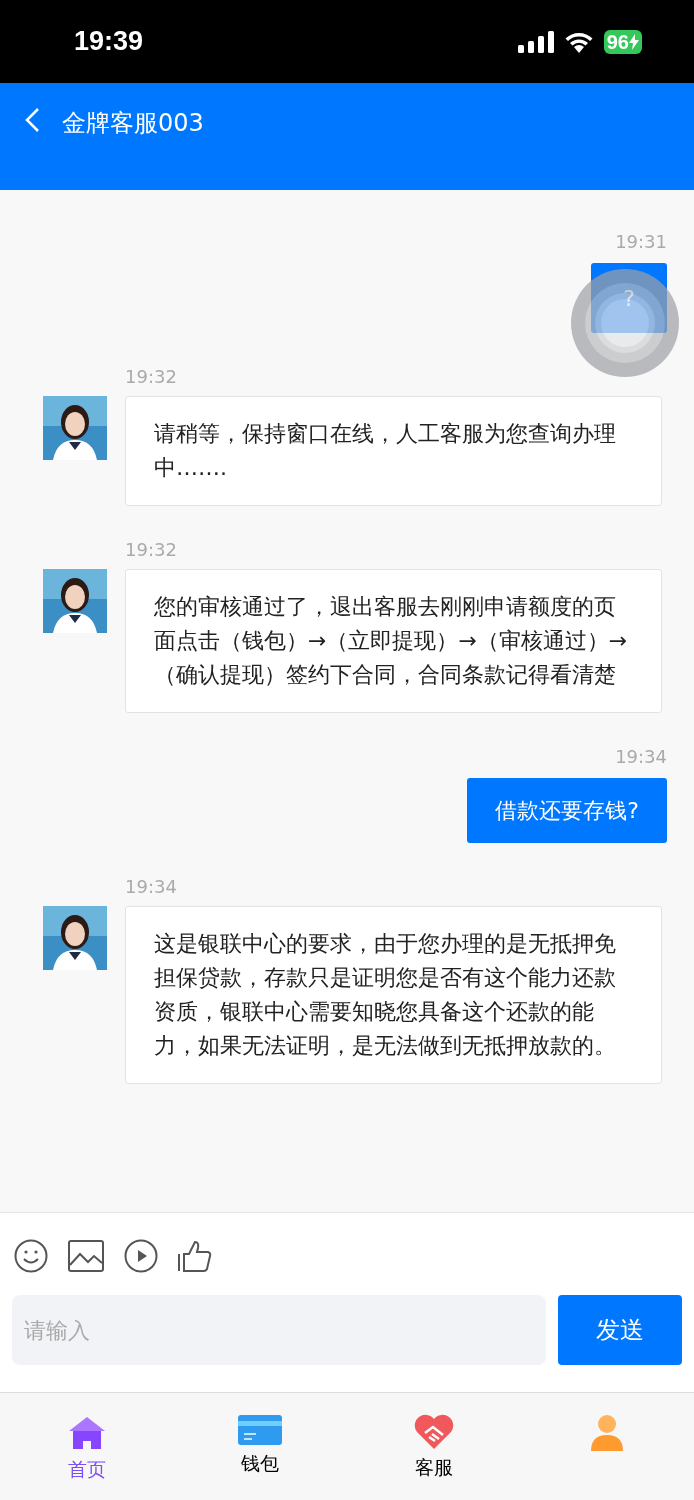 The image size is (694, 1500). Describe the element at coordinates (567, 810) in the screenshot. I see `message-bubble: 借款还要存钱?` at that location.